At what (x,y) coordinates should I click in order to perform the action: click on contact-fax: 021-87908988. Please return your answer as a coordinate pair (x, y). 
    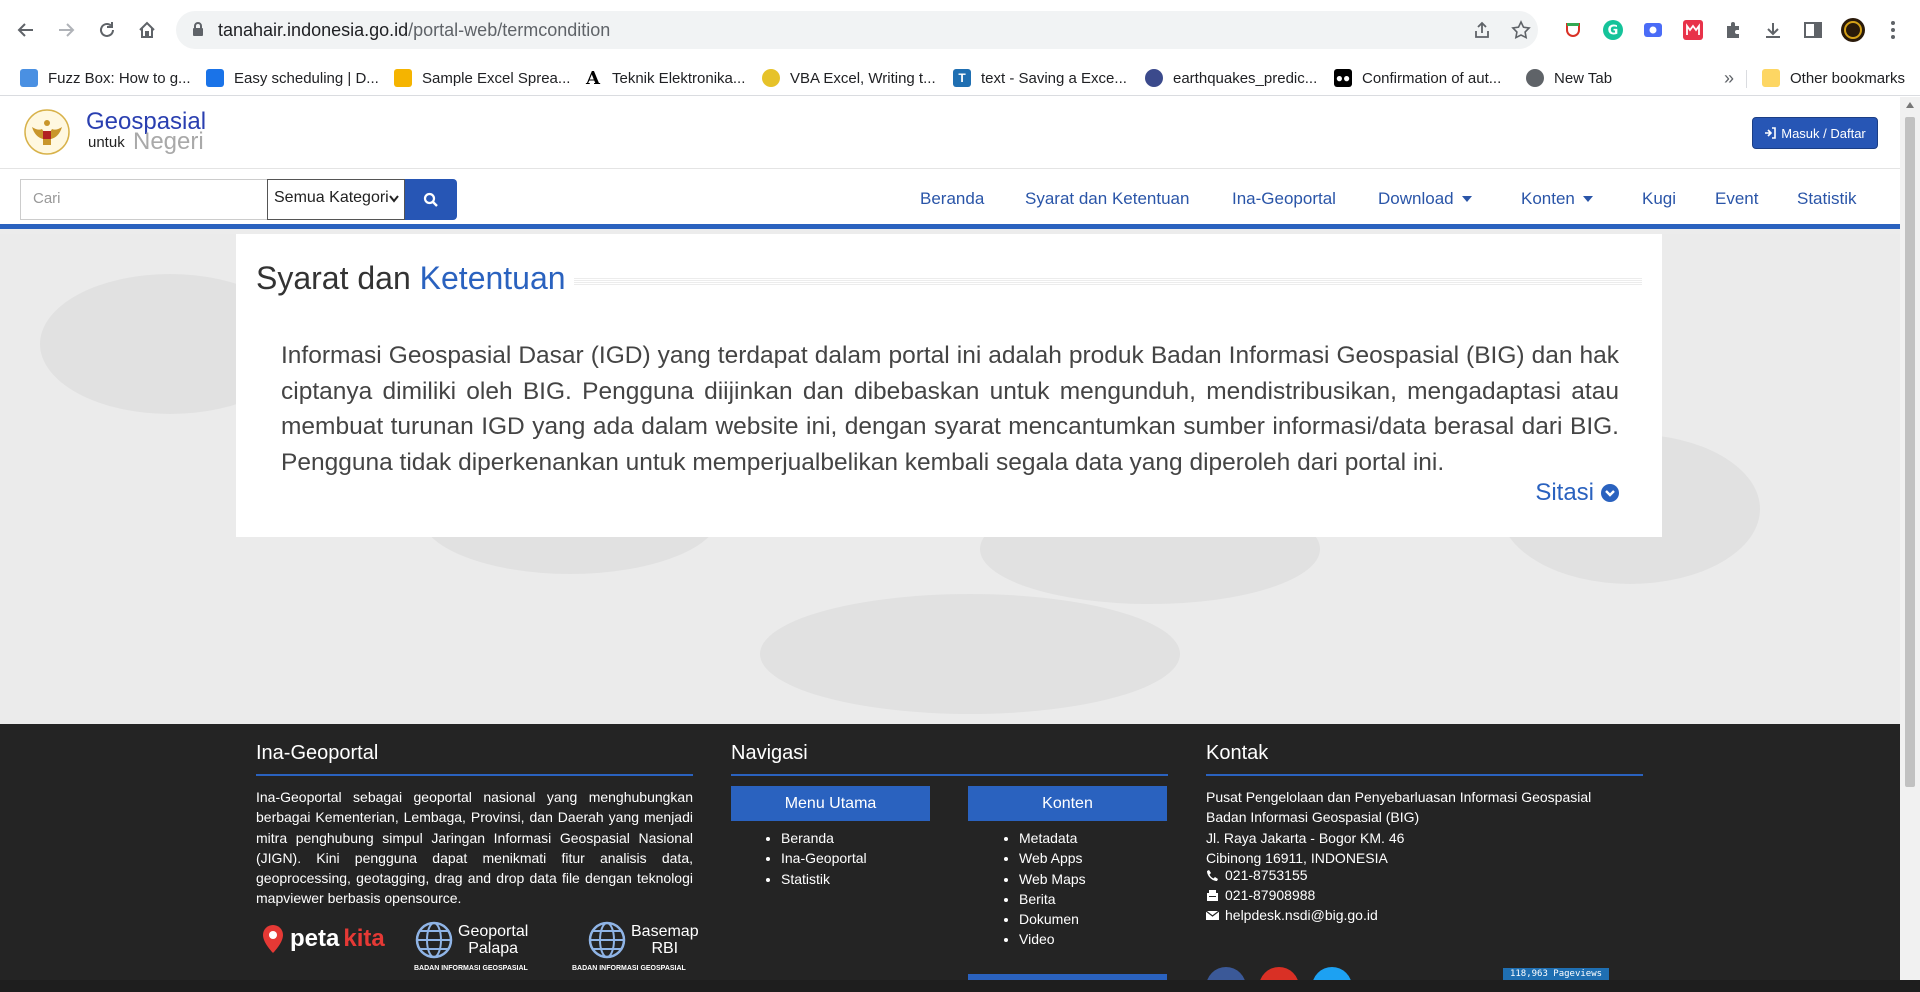
    Looking at the image, I should click on (1260, 895).